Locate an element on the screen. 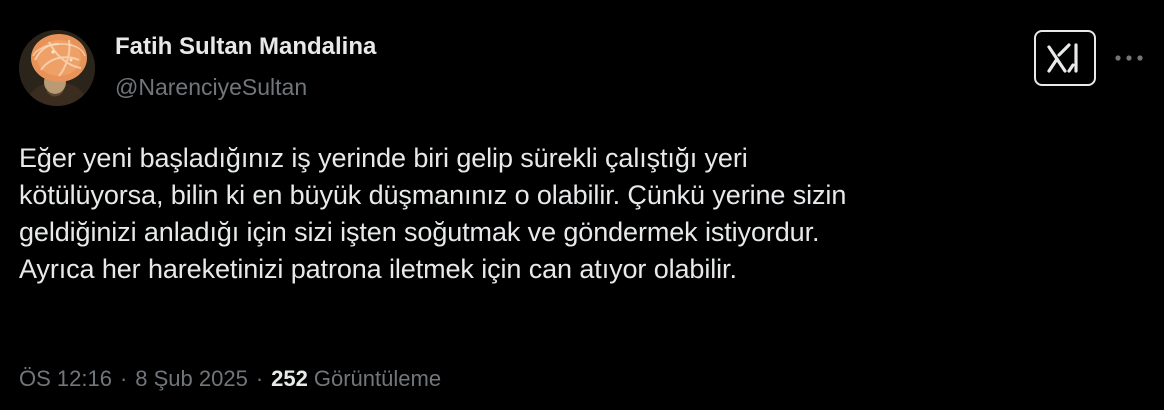 The width and height of the screenshot is (1164, 410). tweet-date: 8 Şub 2025 is located at coordinates (191, 379).